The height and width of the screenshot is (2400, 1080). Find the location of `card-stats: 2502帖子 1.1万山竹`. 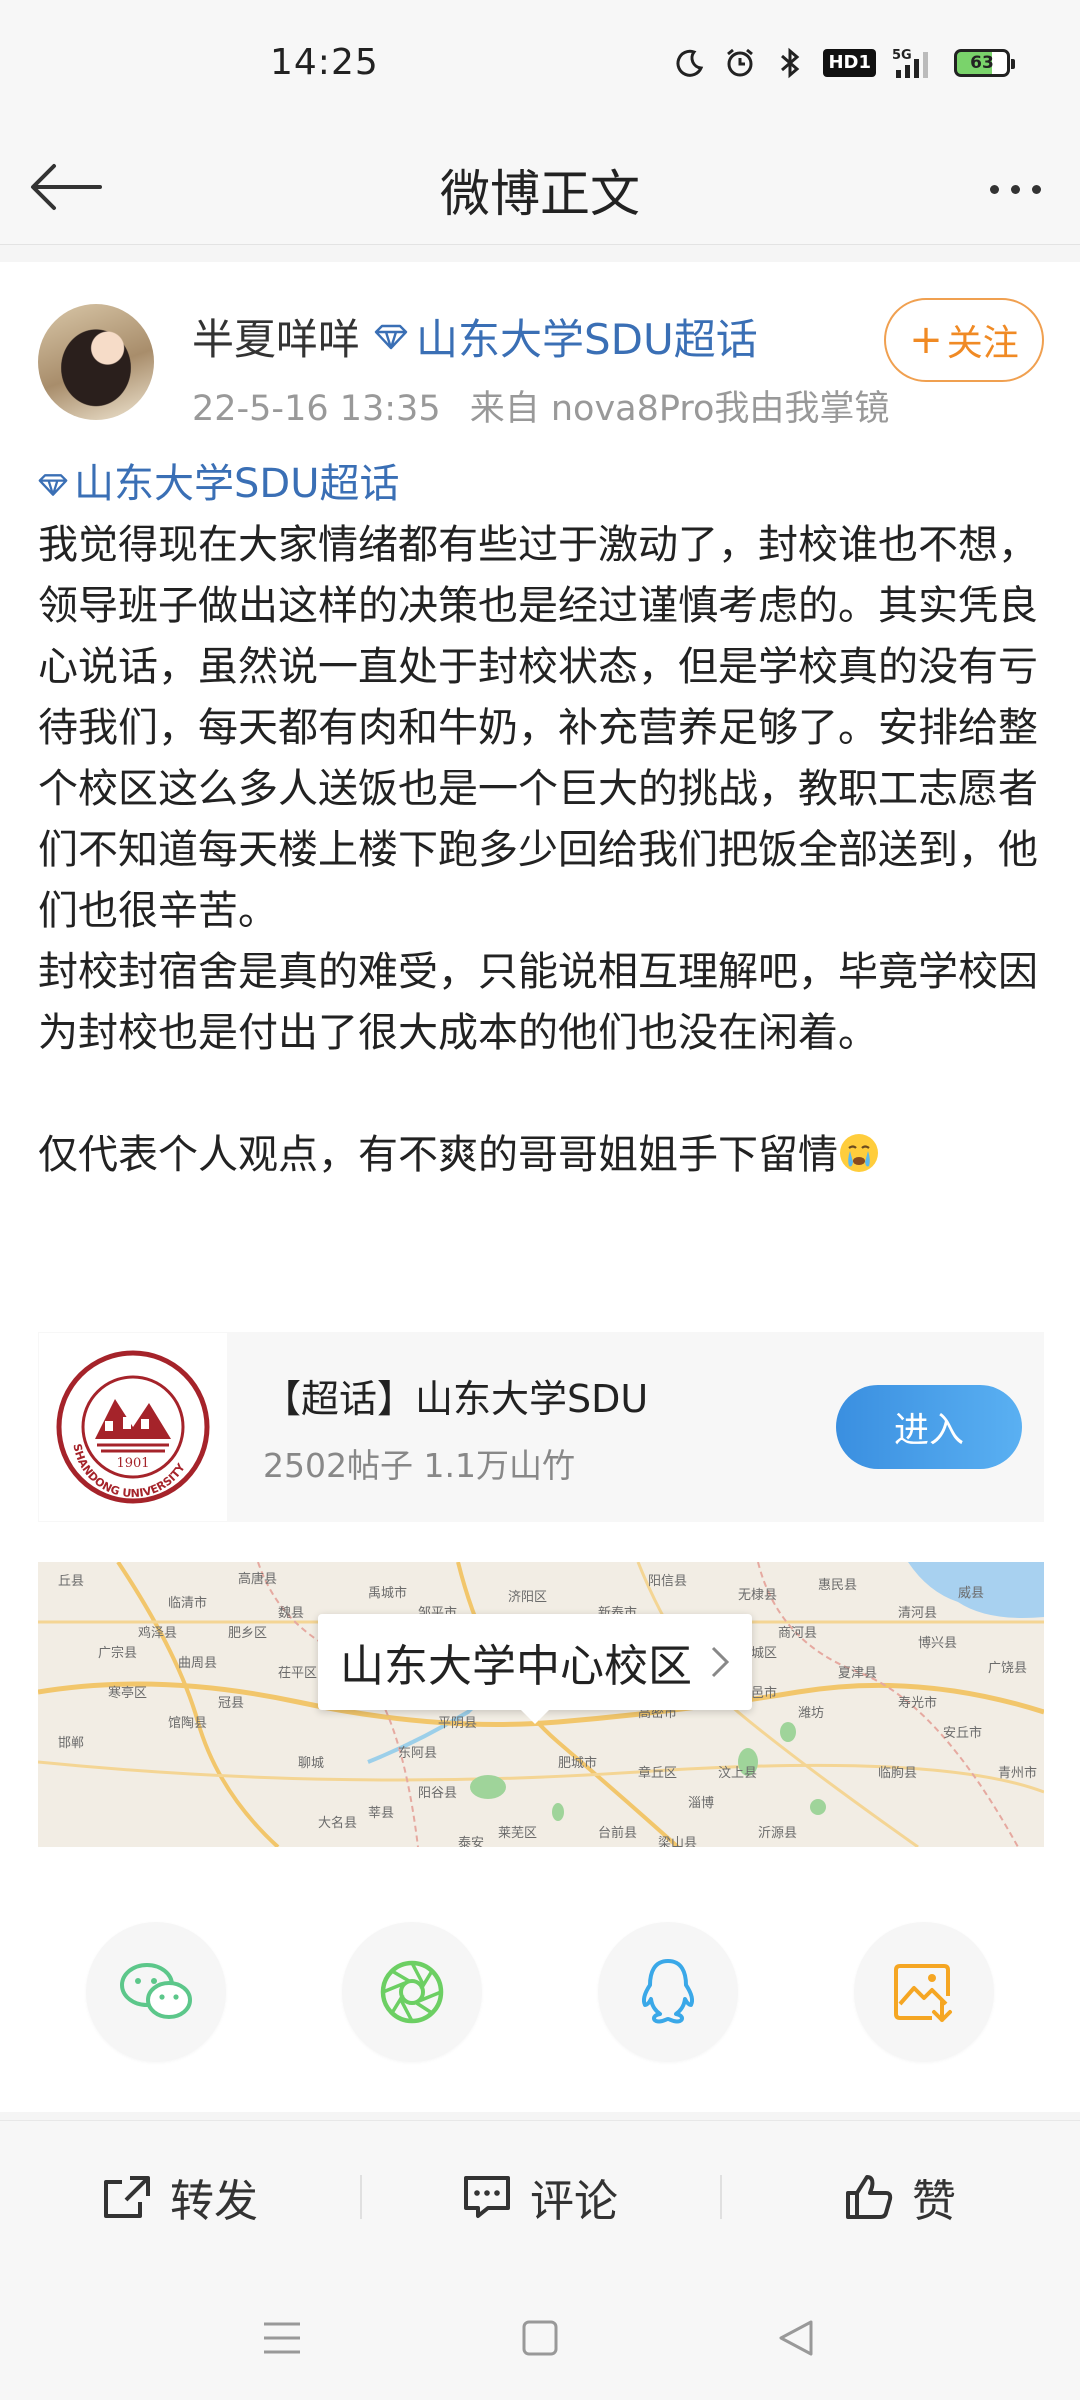

card-stats: 2502帖子 1.1万山竹 is located at coordinates (419, 1465).